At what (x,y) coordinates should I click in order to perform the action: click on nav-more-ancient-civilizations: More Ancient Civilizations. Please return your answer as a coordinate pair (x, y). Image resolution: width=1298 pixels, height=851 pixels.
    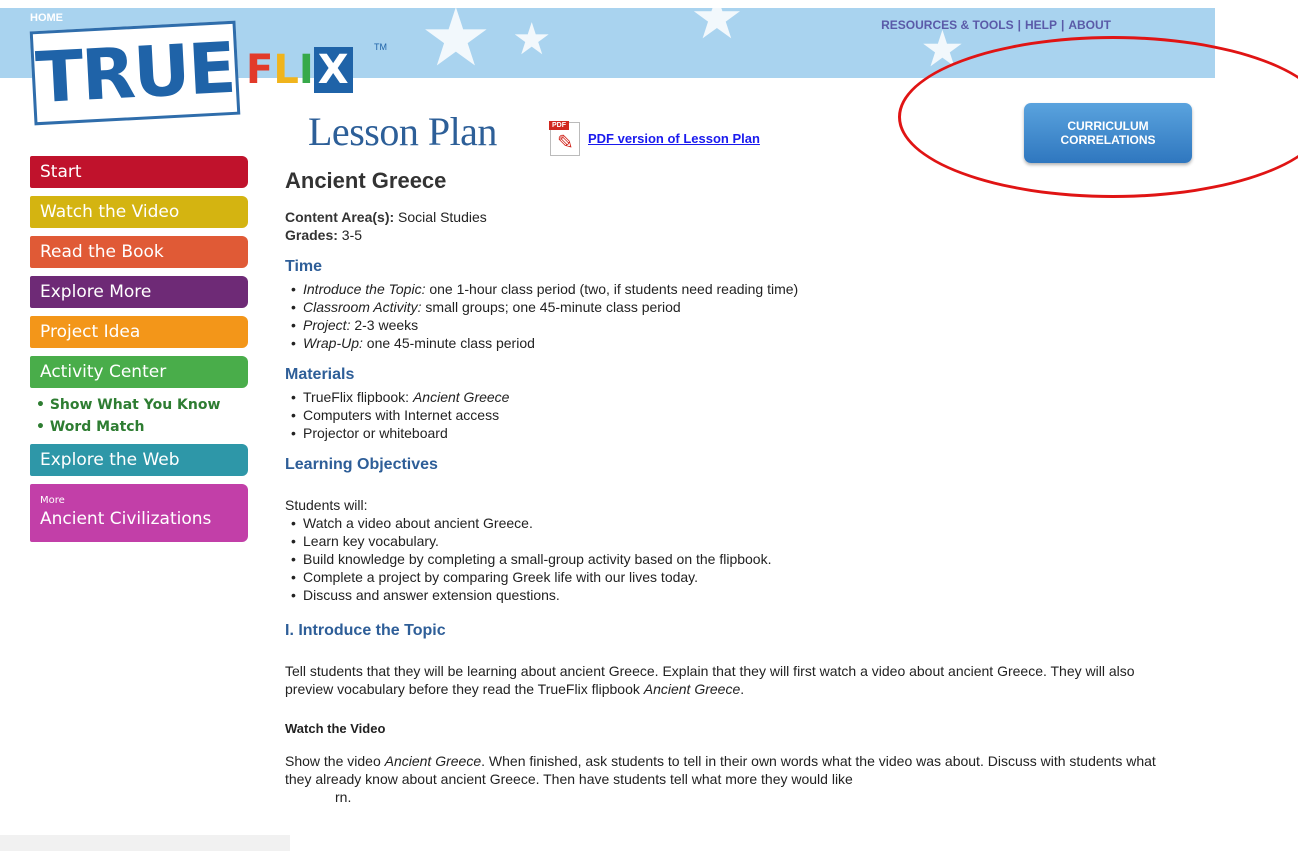
    Looking at the image, I should click on (139, 513).